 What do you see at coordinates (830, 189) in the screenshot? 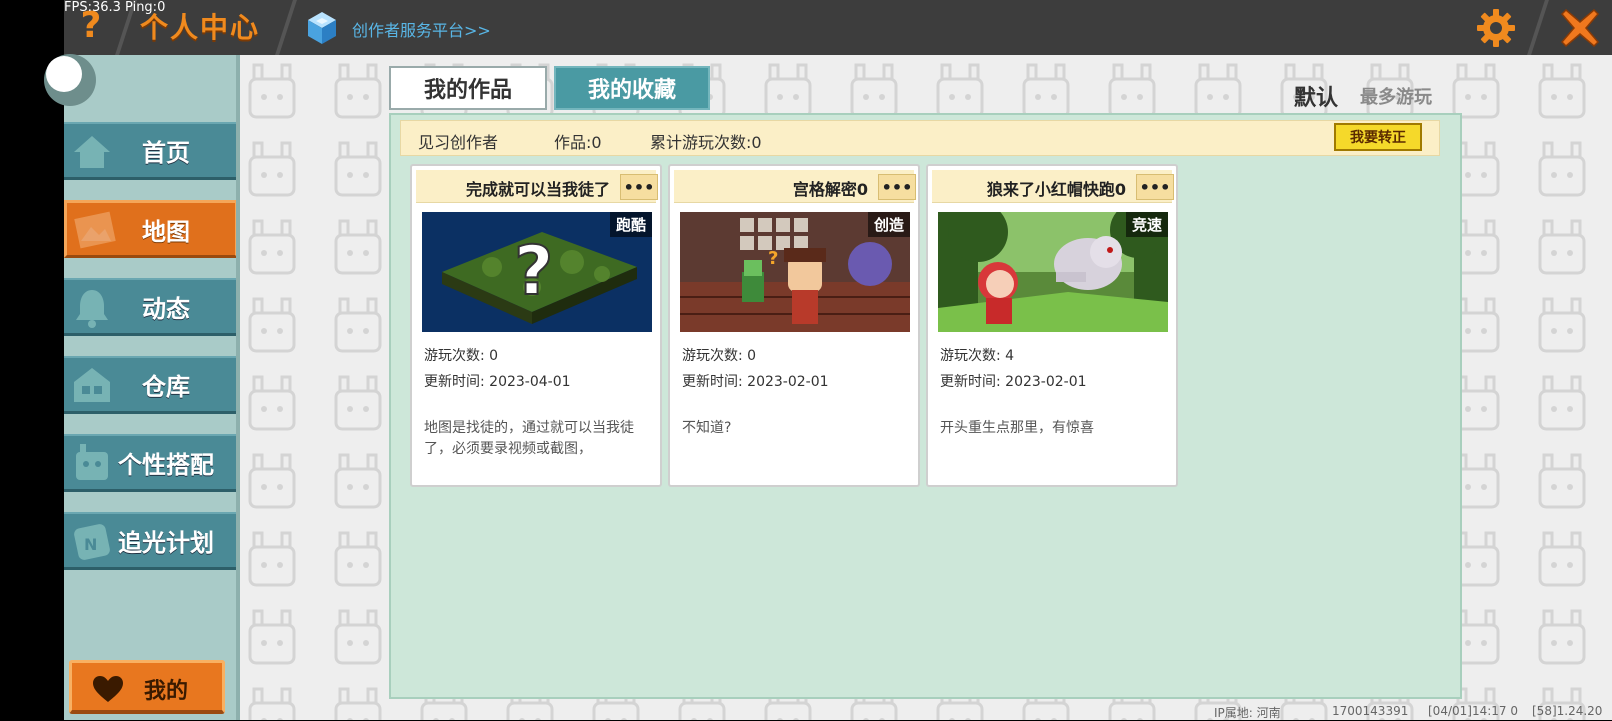
I see `card-title: 宫格解密0` at bounding box center [830, 189].